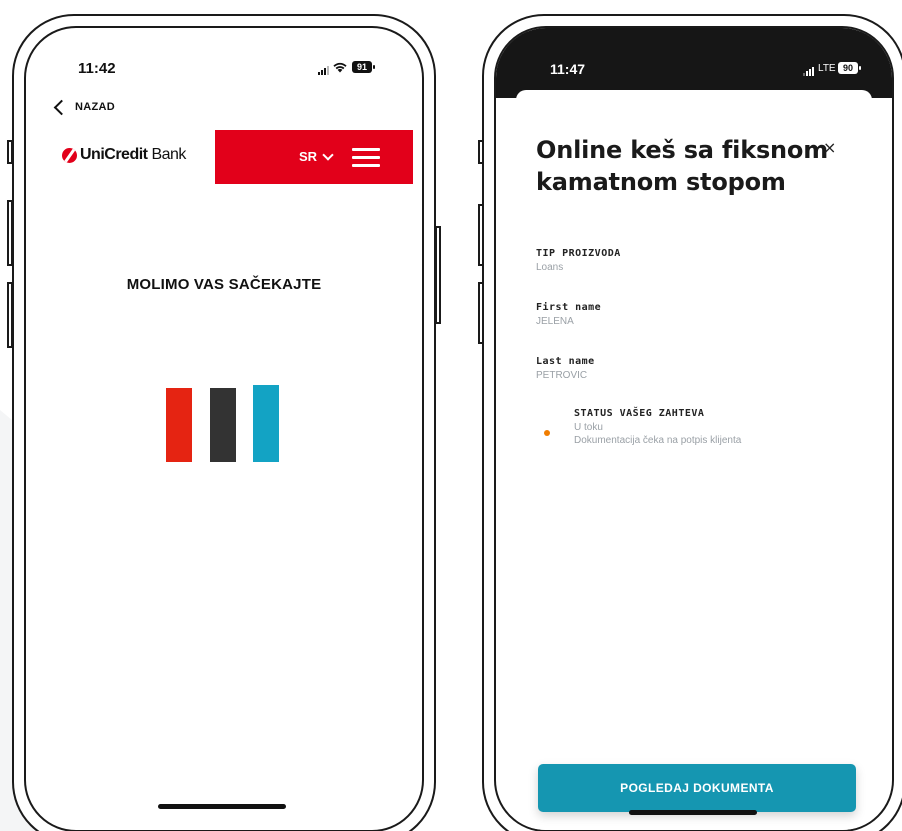  Describe the element at coordinates (69, 155) in the screenshot. I see `unicredit-logo-icon` at that location.